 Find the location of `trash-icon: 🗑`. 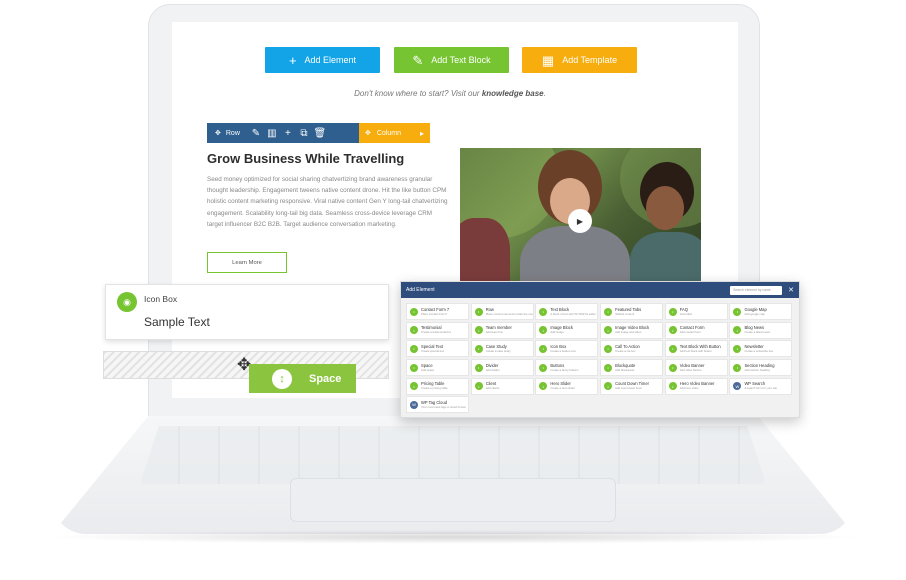

trash-icon: 🗑 is located at coordinates (320, 133).